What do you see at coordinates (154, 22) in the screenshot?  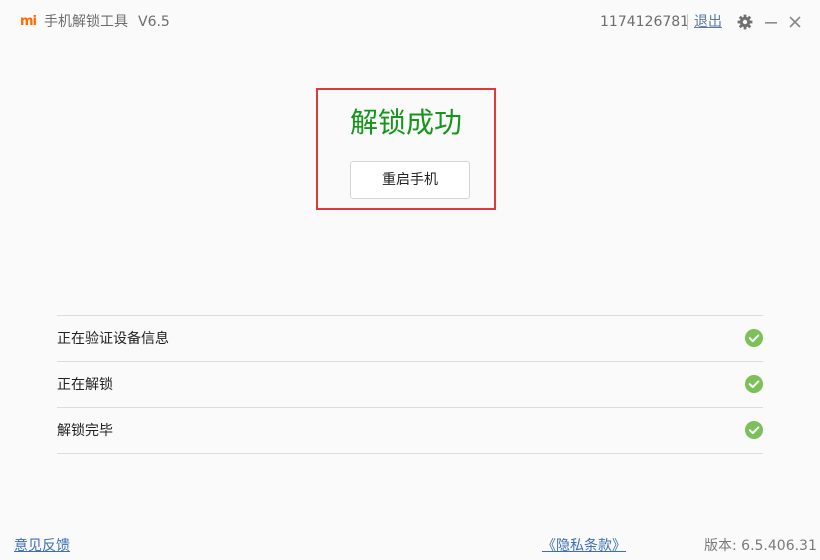 I see `app-version: V6.5` at bounding box center [154, 22].